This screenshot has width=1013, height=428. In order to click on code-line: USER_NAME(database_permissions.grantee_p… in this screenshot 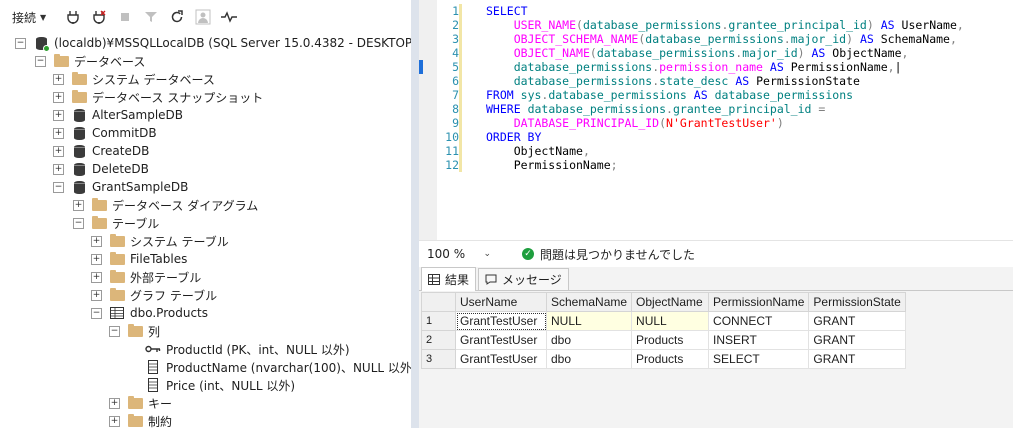, I will do `click(725, 25)`.